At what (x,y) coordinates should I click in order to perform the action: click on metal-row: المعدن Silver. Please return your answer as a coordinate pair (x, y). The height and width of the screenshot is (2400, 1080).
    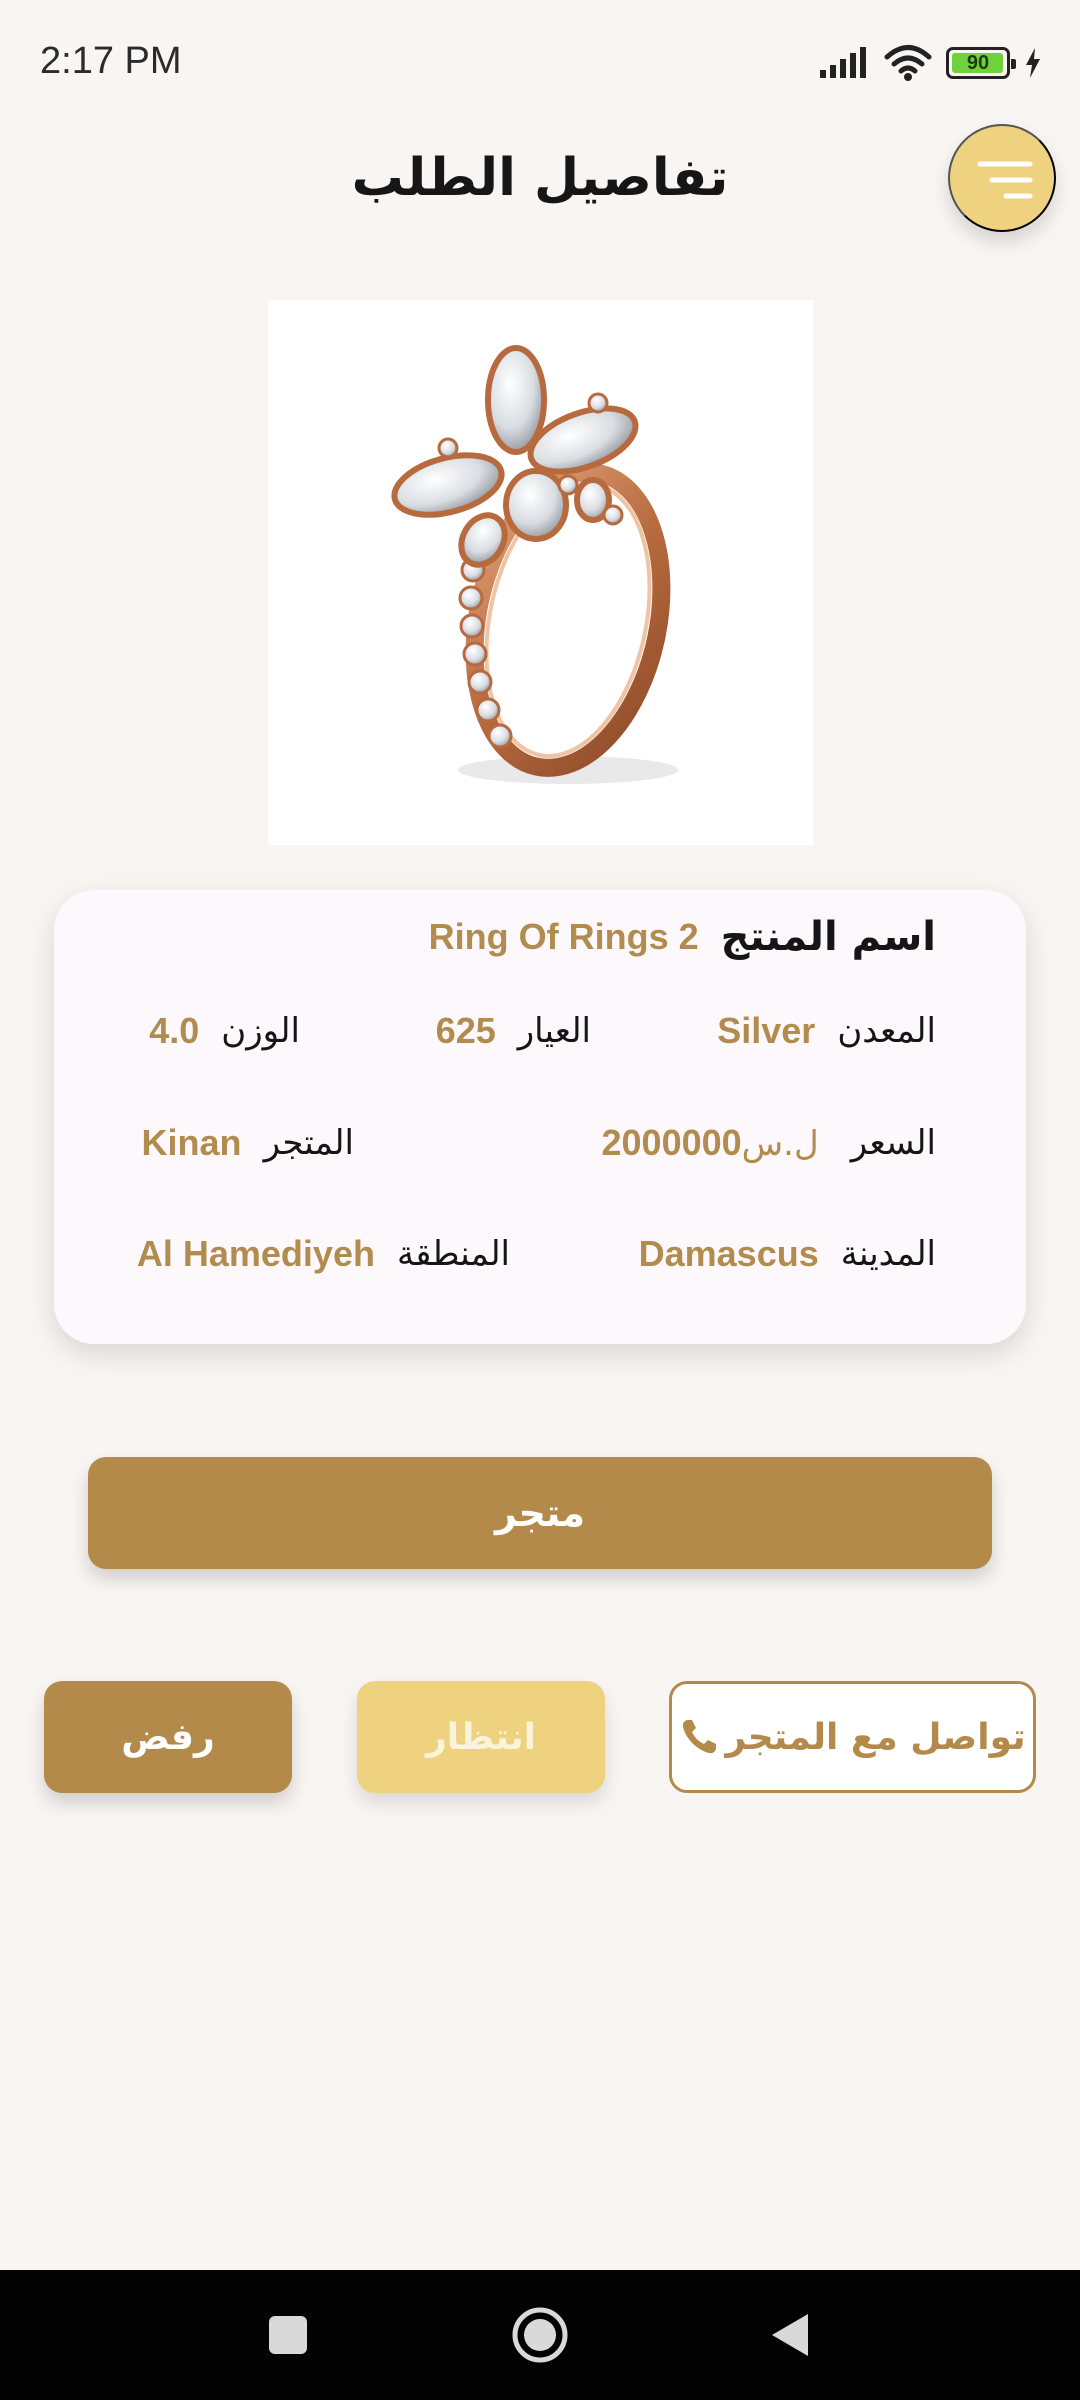
    Looking at the image, I should click on (826, 1031).